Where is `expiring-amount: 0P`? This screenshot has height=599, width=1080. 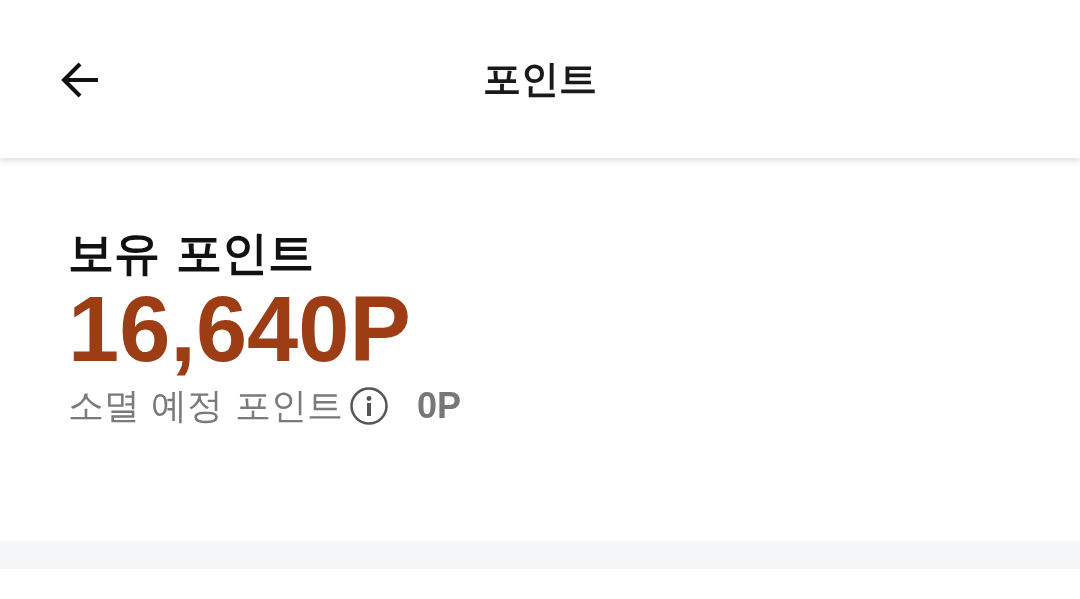
expiring-amount: 0P is located at coordinates (438, 406).